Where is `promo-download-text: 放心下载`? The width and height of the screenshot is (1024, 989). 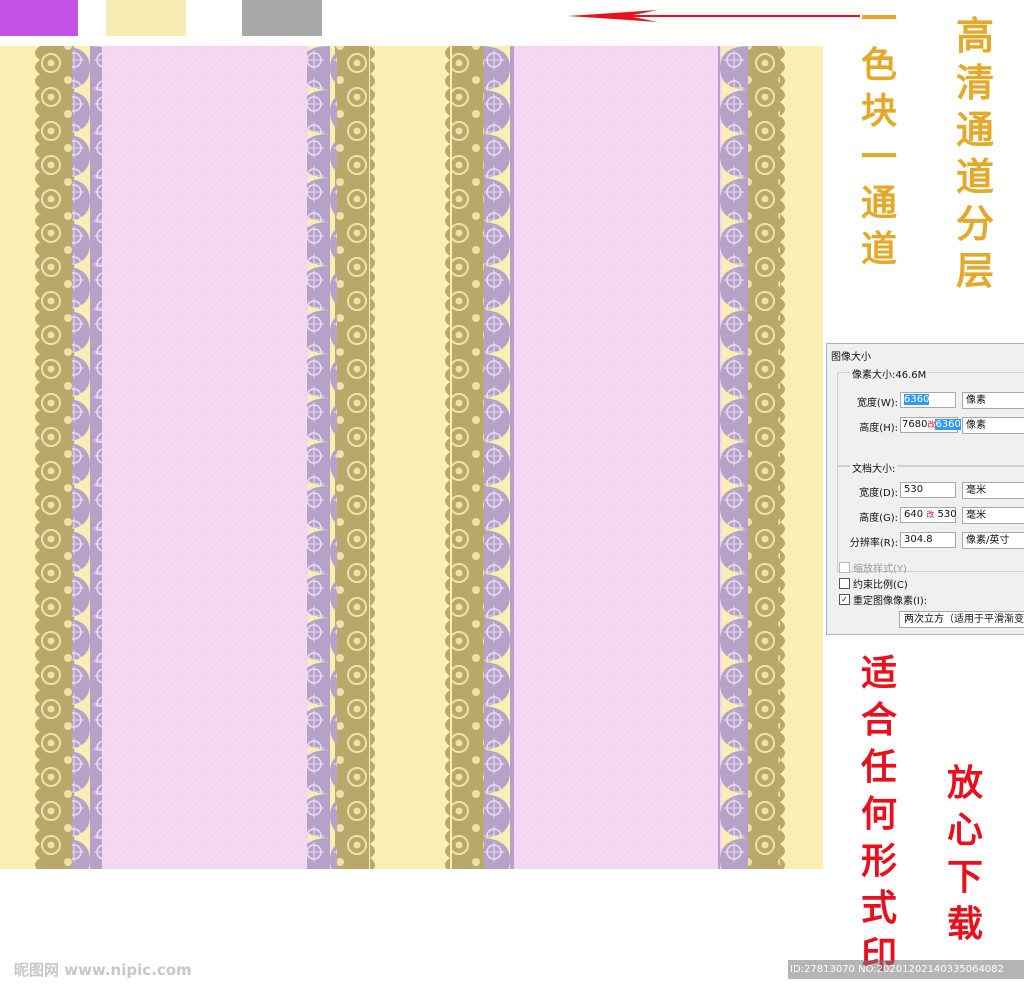 promo-download-text: 放心下载 is located at coordinates (964, 853).